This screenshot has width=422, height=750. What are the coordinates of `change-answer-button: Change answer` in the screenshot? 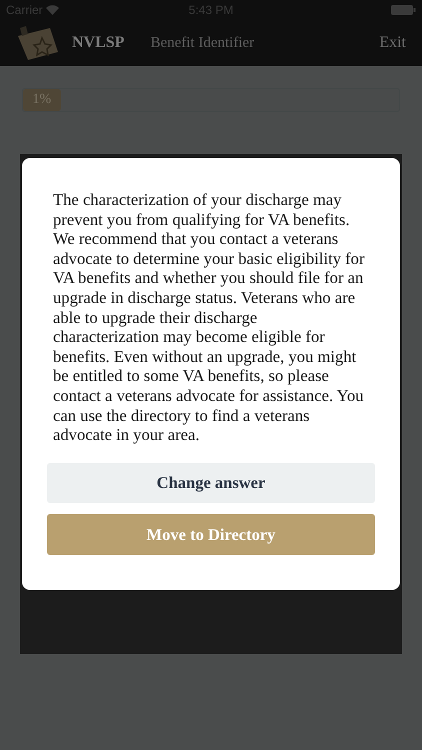 It's located at (211, 483).